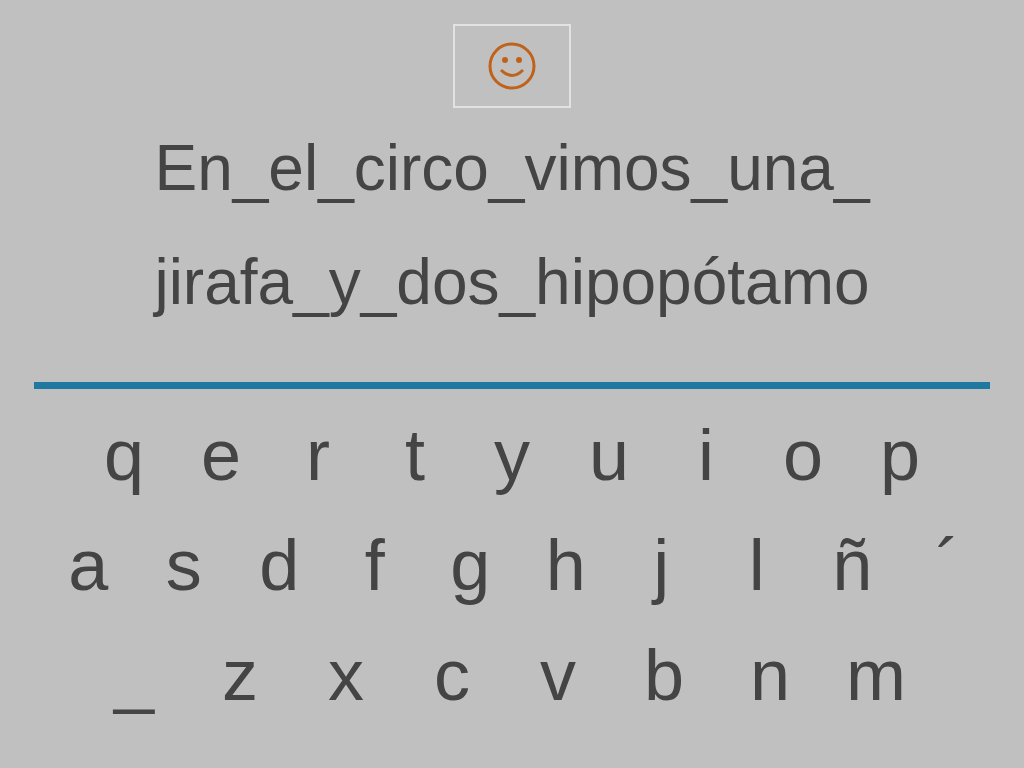 The height and width of the screenshot is (768, 1024). Describe the element at coordinates (664, 675) in the screenshot. I see `letter-key: b` at that location.